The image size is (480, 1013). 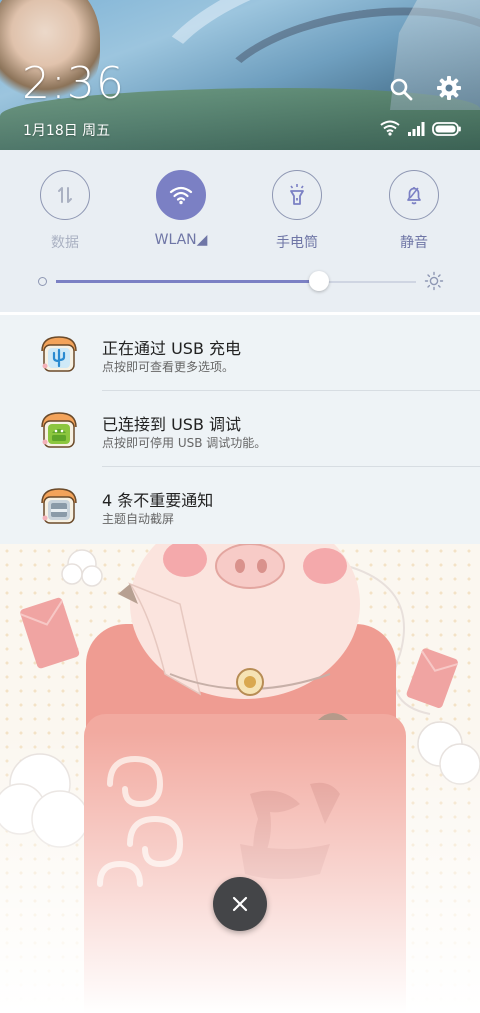 What do you see at coordinates (59, 430) in the screenshot?
I see `android-debug-icon` at bounding box center [59, 430].